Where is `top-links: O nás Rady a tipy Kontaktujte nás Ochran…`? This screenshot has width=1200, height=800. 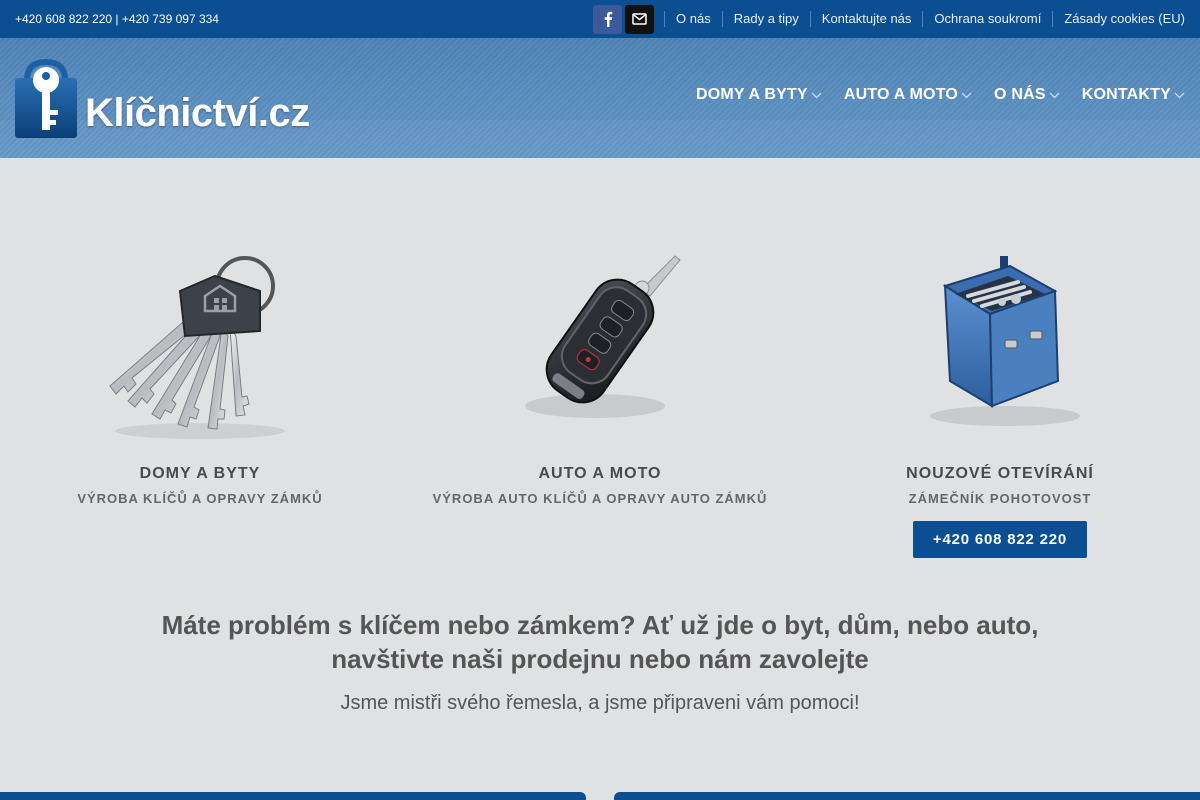 top-links: O nás Rady a tipy Kontaktujte nás Ochran… is located at coordinates (924, 19).